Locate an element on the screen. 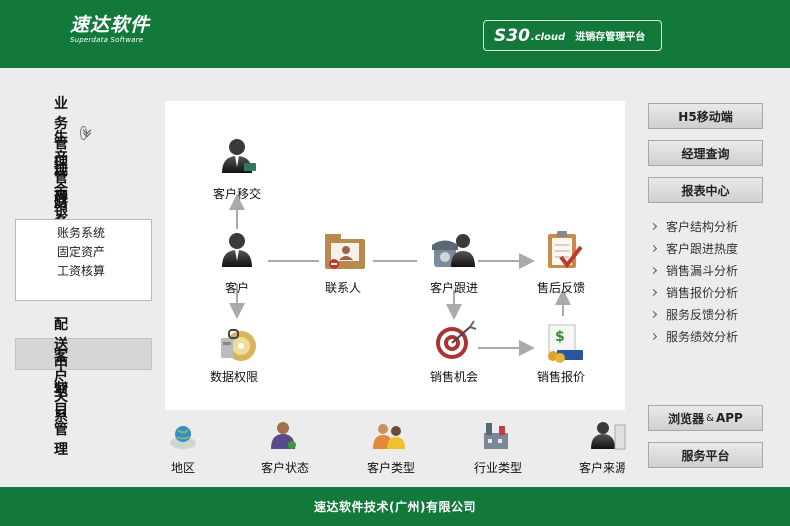 This screenshot has height=526, width=790. submenu-item-accounts: 账务系统 is located at coordinates (81, 232).